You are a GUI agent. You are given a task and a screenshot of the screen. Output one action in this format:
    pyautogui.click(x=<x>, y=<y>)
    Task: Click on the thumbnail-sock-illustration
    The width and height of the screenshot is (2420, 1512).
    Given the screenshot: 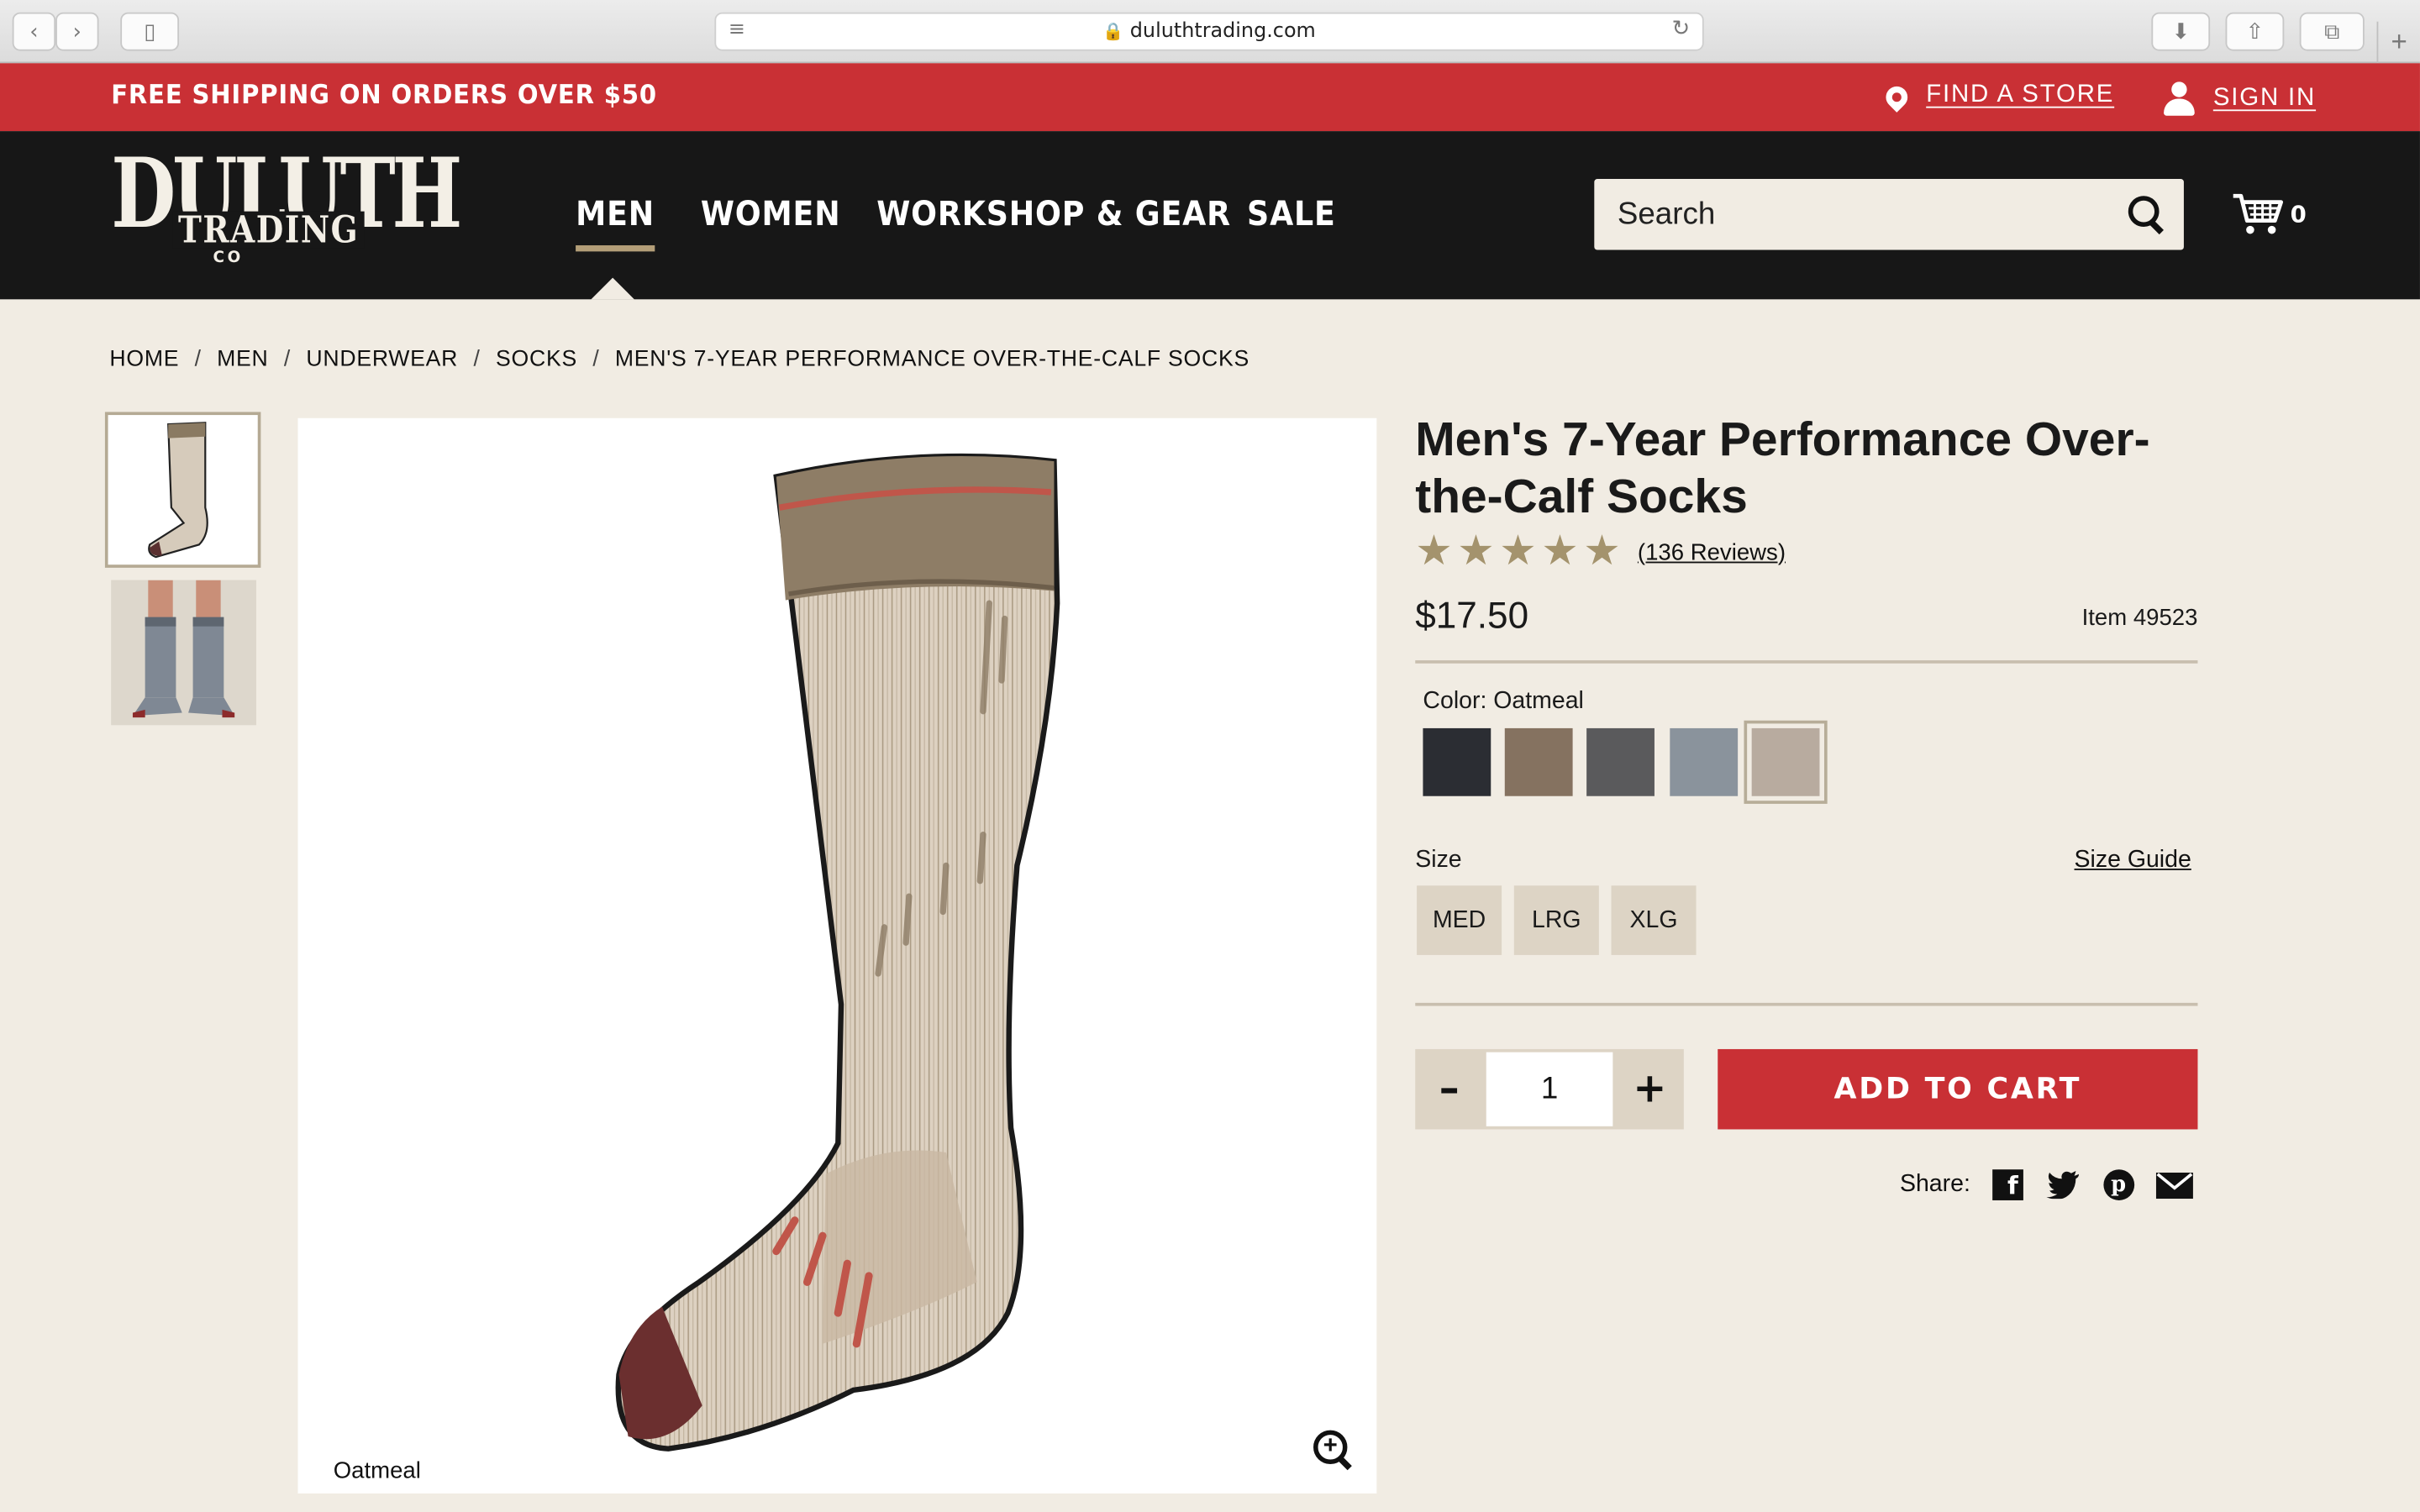 What is the action you would take?
    pyautogui.click(x=182, y=490)
    